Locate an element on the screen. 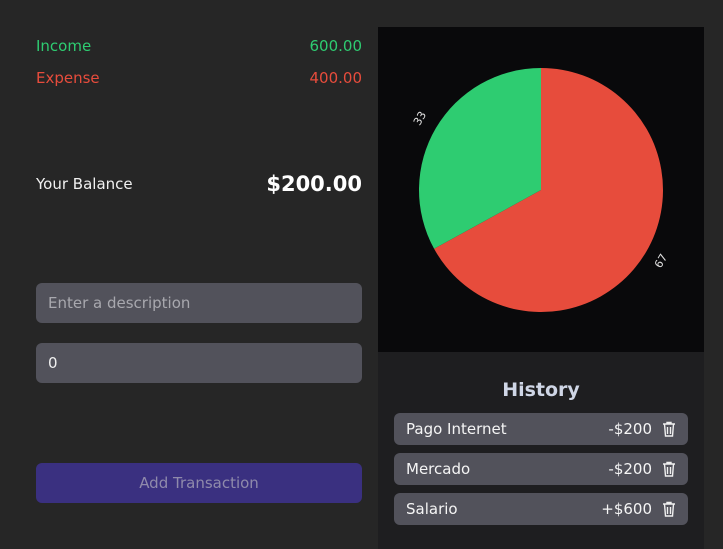  balance-value: $200.00 is located at coordinates (314, 184).